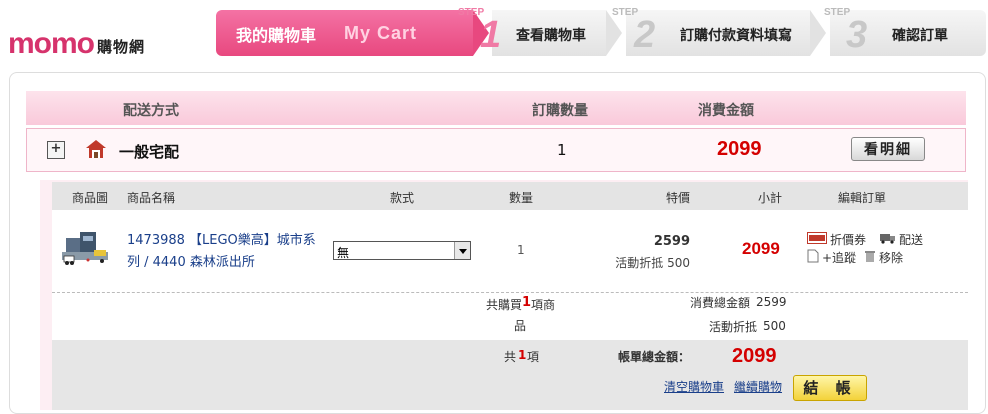 Image resolution: width=988 pixels, height=414 pixels. What do you see at coordinates (839, 258) in the screenshot?
I see `track-label: +追蹤` at bounding box center [839, 258].